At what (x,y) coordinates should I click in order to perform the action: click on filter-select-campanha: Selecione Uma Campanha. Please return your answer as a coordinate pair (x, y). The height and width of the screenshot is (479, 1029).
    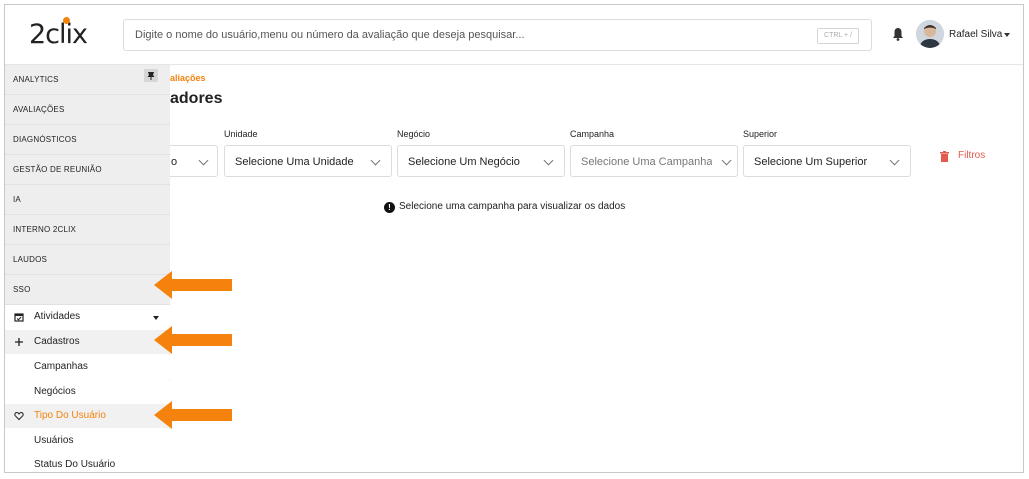
    Looking at the image, I should click on (654, 161).